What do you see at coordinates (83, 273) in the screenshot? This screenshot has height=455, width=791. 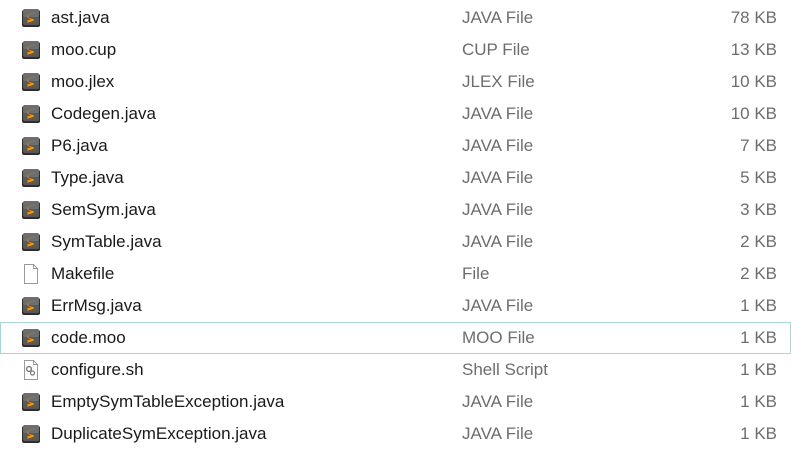 I see `file-name: Makefile` at bounding box center [83, 273].